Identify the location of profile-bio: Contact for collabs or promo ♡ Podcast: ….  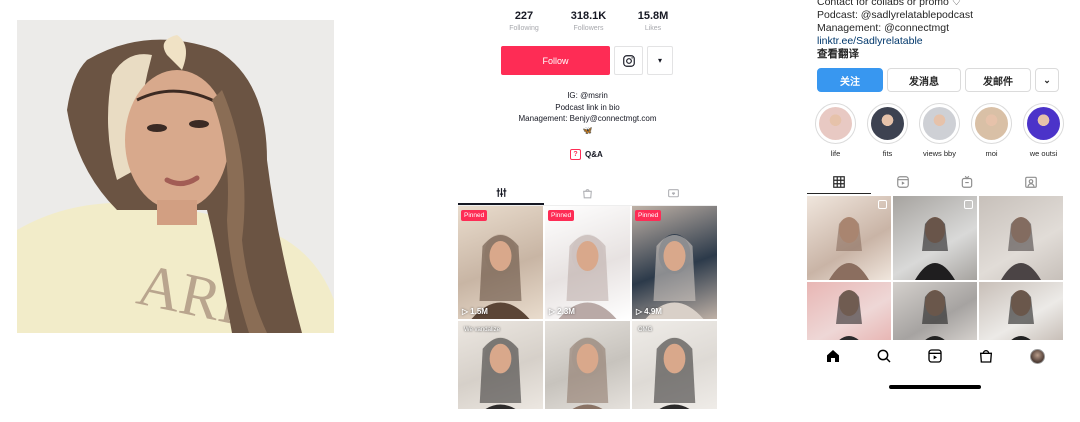
(895, 30).